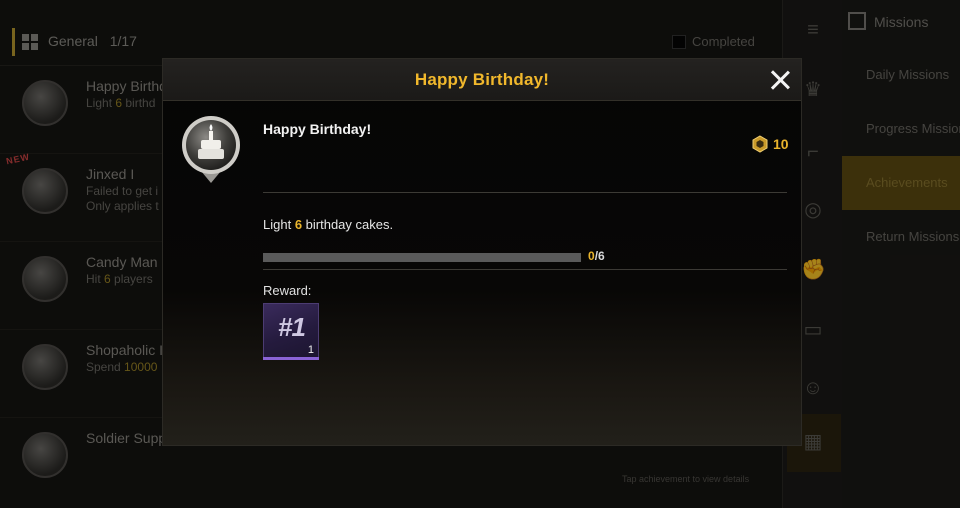  I want to click on reward-quantity: 1, so click(310, 350).